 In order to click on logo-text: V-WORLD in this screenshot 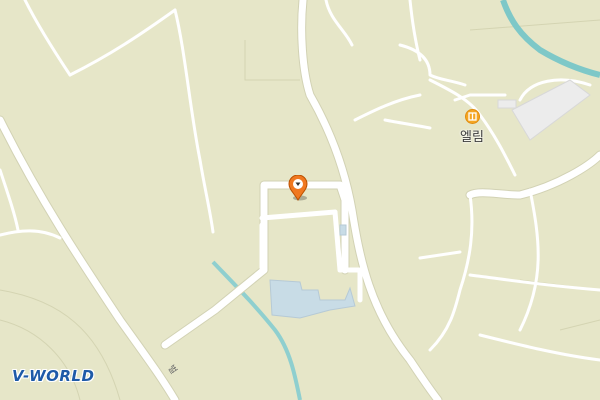, I will do `click(53, 376)`.